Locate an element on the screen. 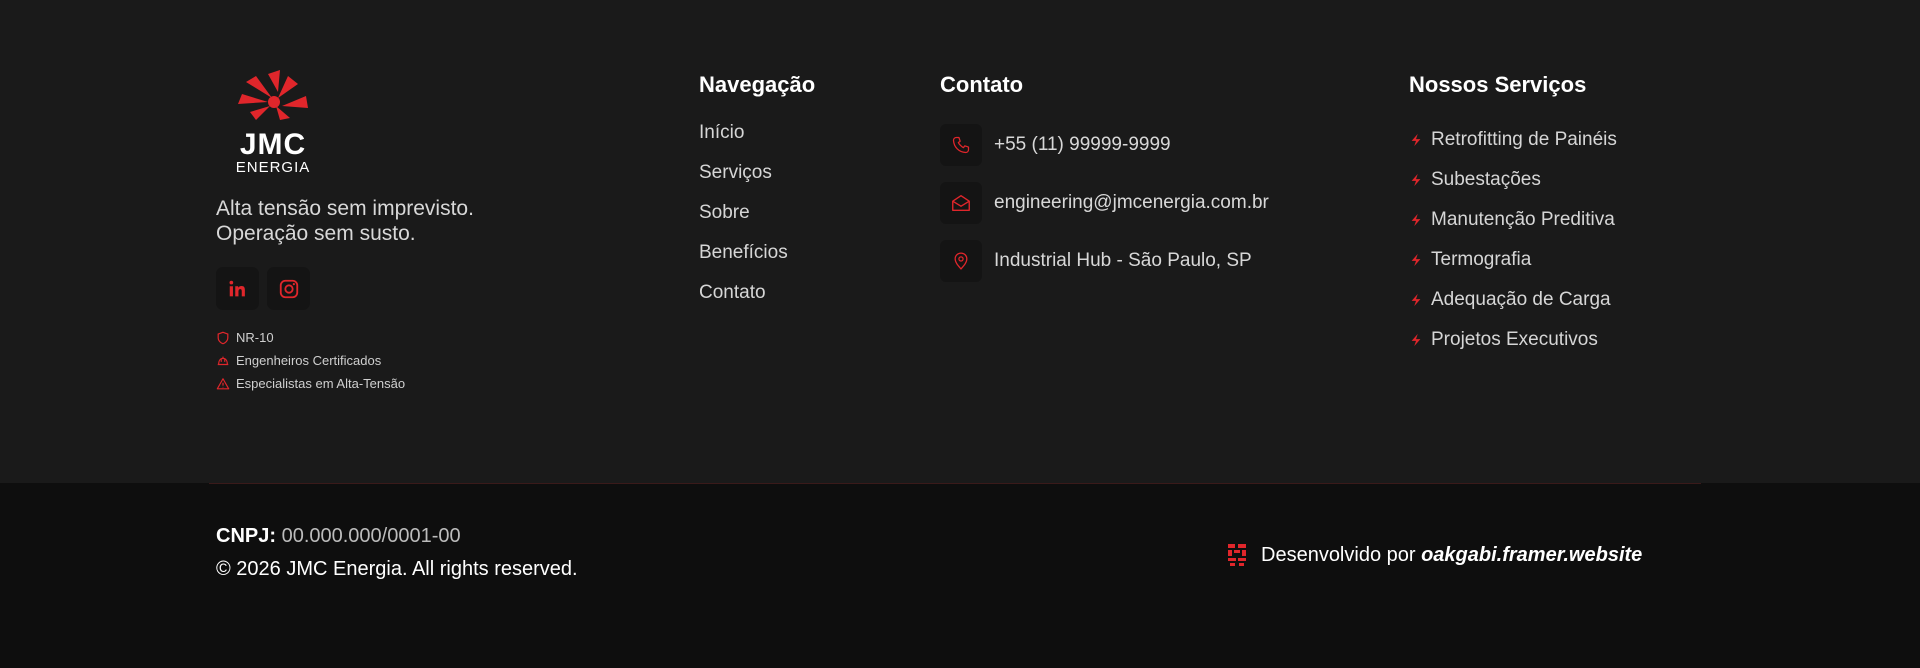 The image size is (1920, 668). mail-icon is located at coordinates (961, 203).